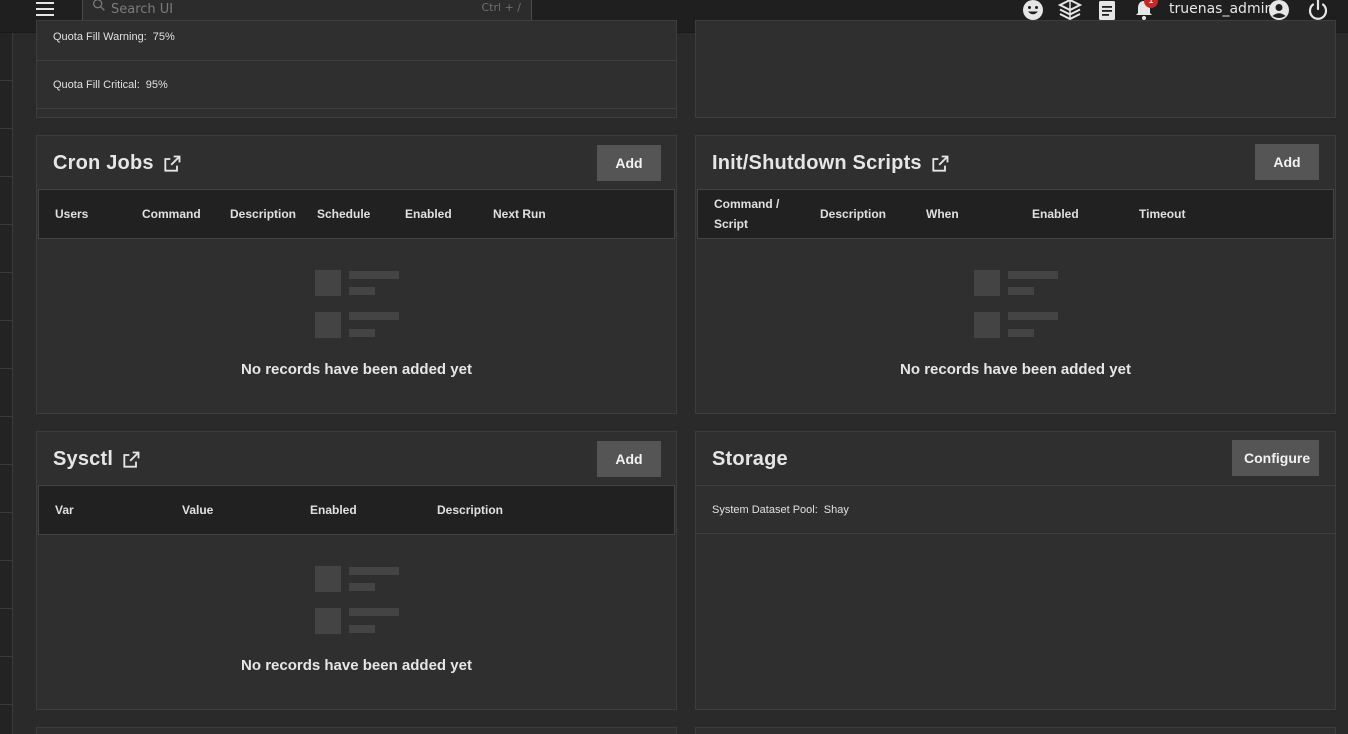  I want to click on side-navigation-edge, so click(6, 383).